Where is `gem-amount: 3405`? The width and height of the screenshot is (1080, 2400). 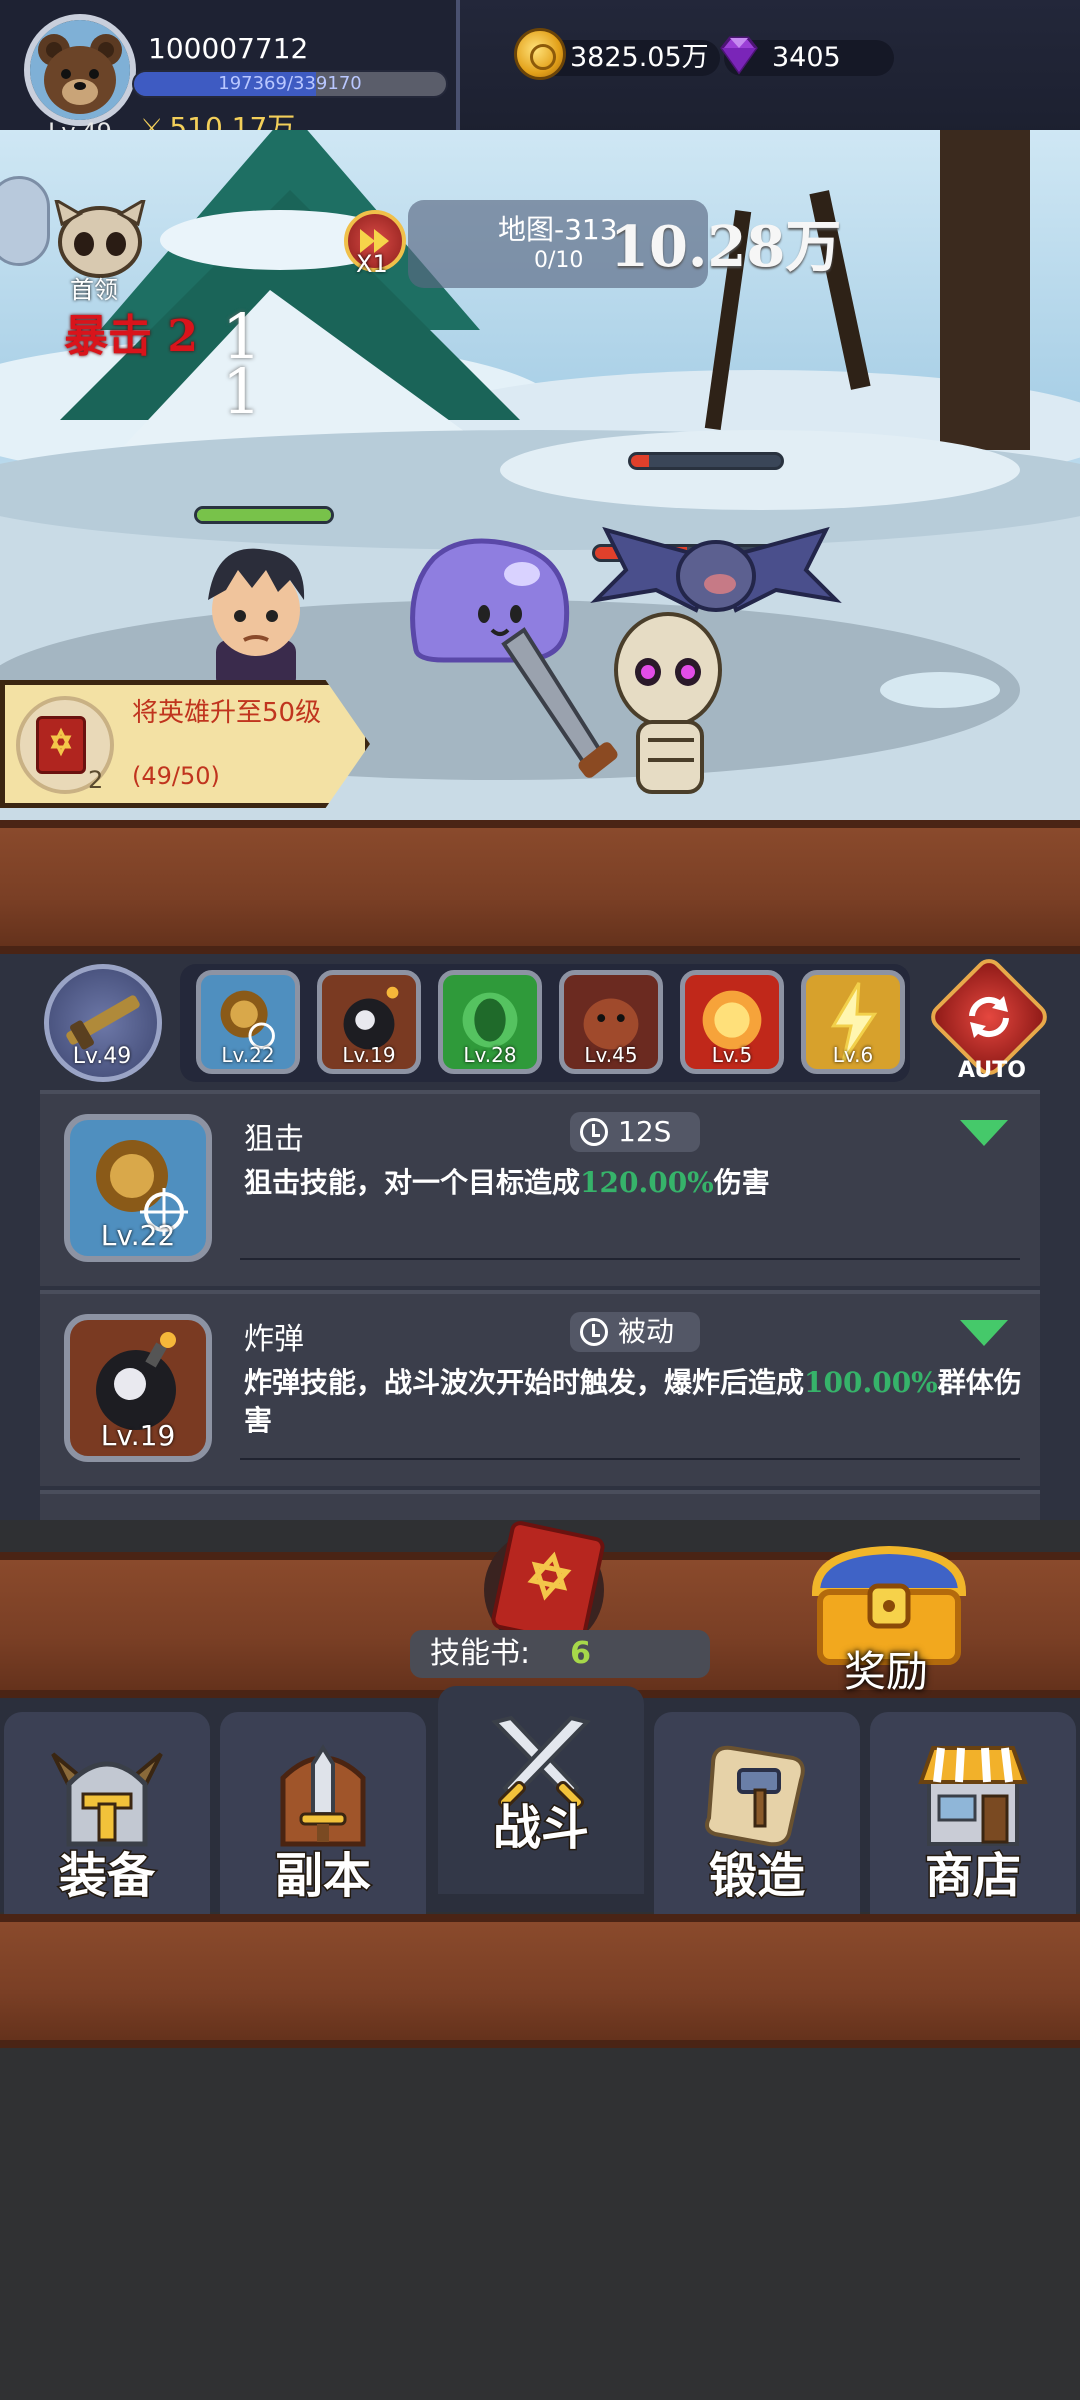
gem-amount: 3405 is located at coordinates (806, 57).